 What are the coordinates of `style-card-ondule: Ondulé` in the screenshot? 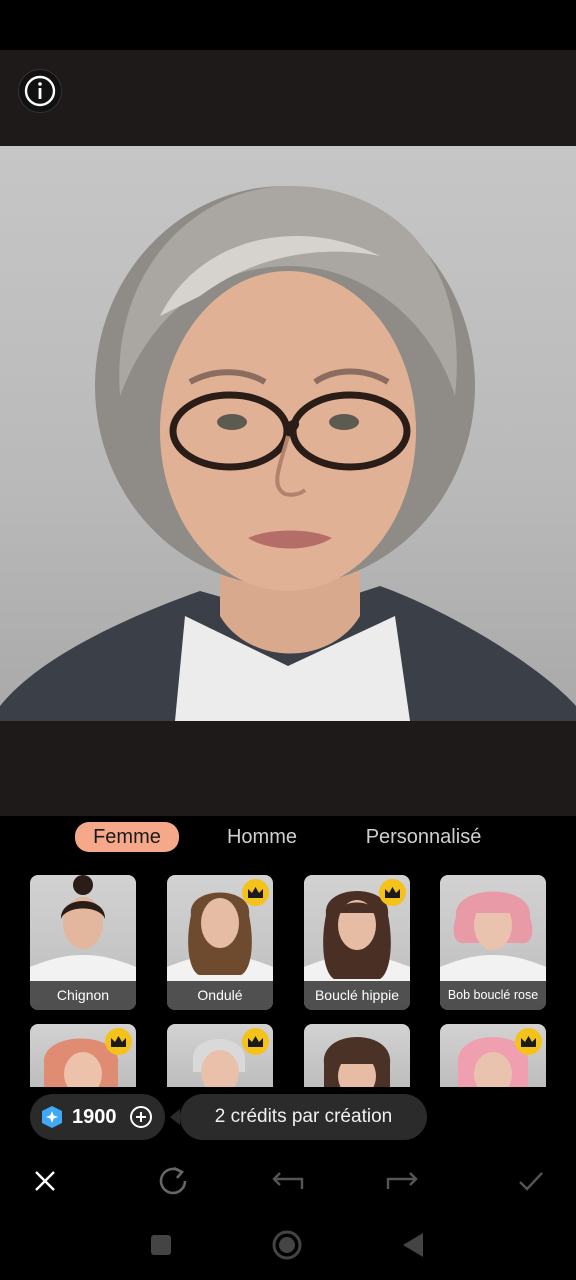 It's located at (220, 942).